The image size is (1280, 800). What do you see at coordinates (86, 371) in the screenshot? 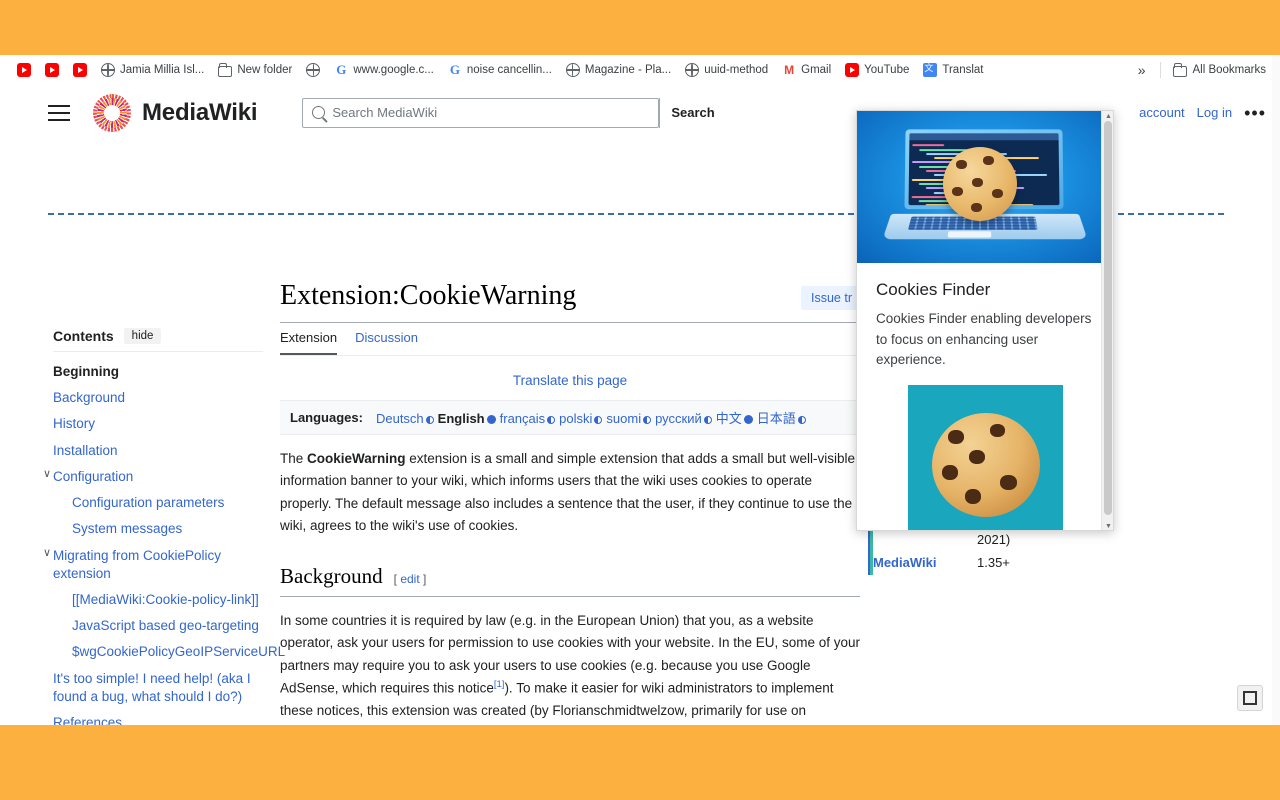
I see `toc-item-label: Beginning` at bounding box center [86, 371].